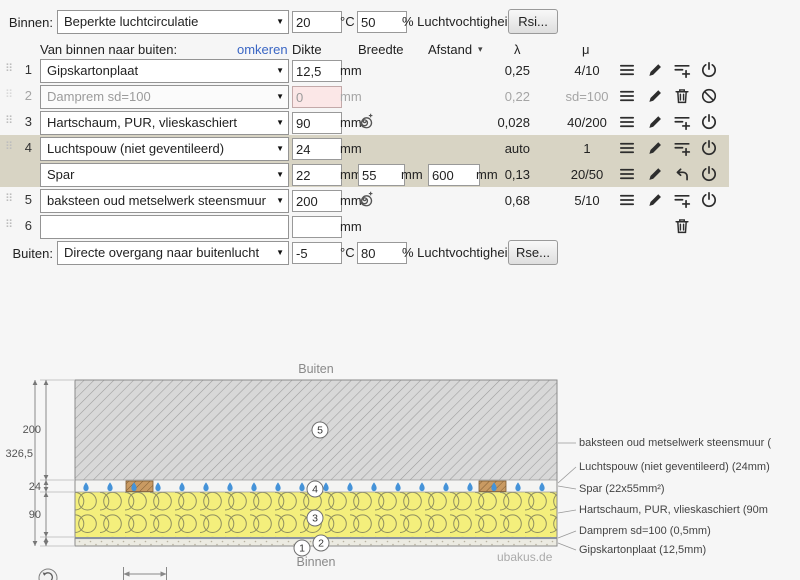  What do you see at coordinates (347, 252) in the screenshot?
I see `temp-unit-label: °C` at bounding box center [347, 252].